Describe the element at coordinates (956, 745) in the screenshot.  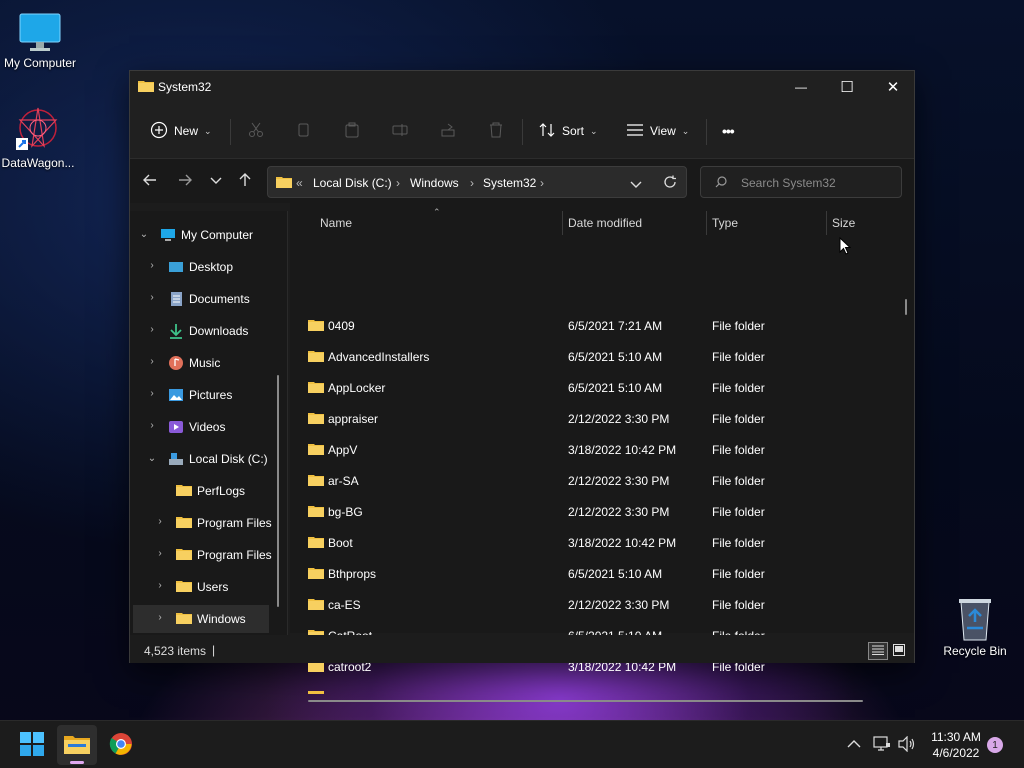
I see `clock: 11:30 AM 4/6/2022` at that location.